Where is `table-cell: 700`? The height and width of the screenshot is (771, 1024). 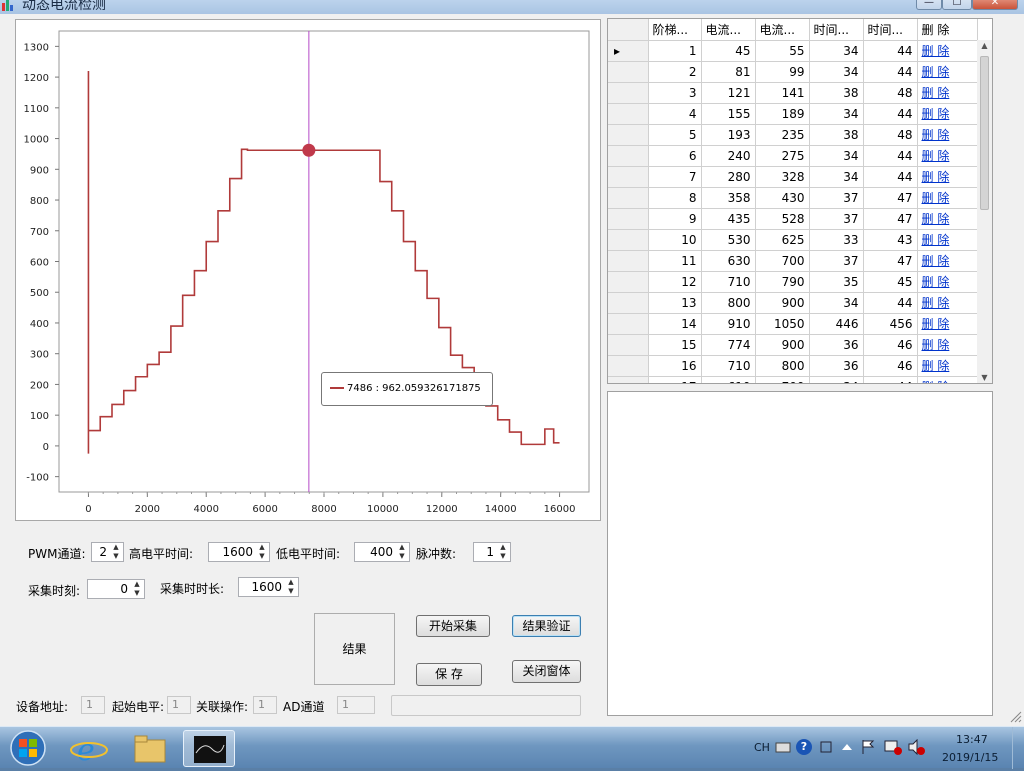 table-cell: 700 is located at coordinates (782, 261).